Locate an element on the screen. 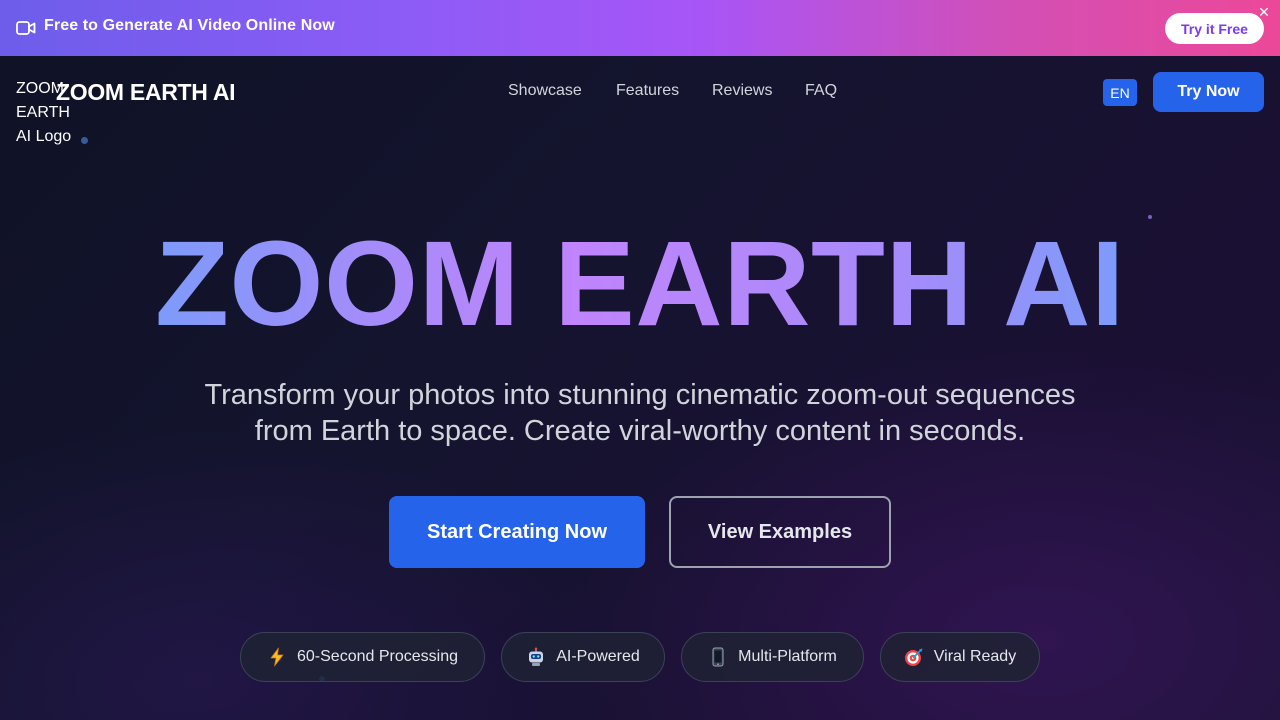 This screenshot has height=720, width=1280. feature-label: Multi-Platform is located at coordinates (787, 656).